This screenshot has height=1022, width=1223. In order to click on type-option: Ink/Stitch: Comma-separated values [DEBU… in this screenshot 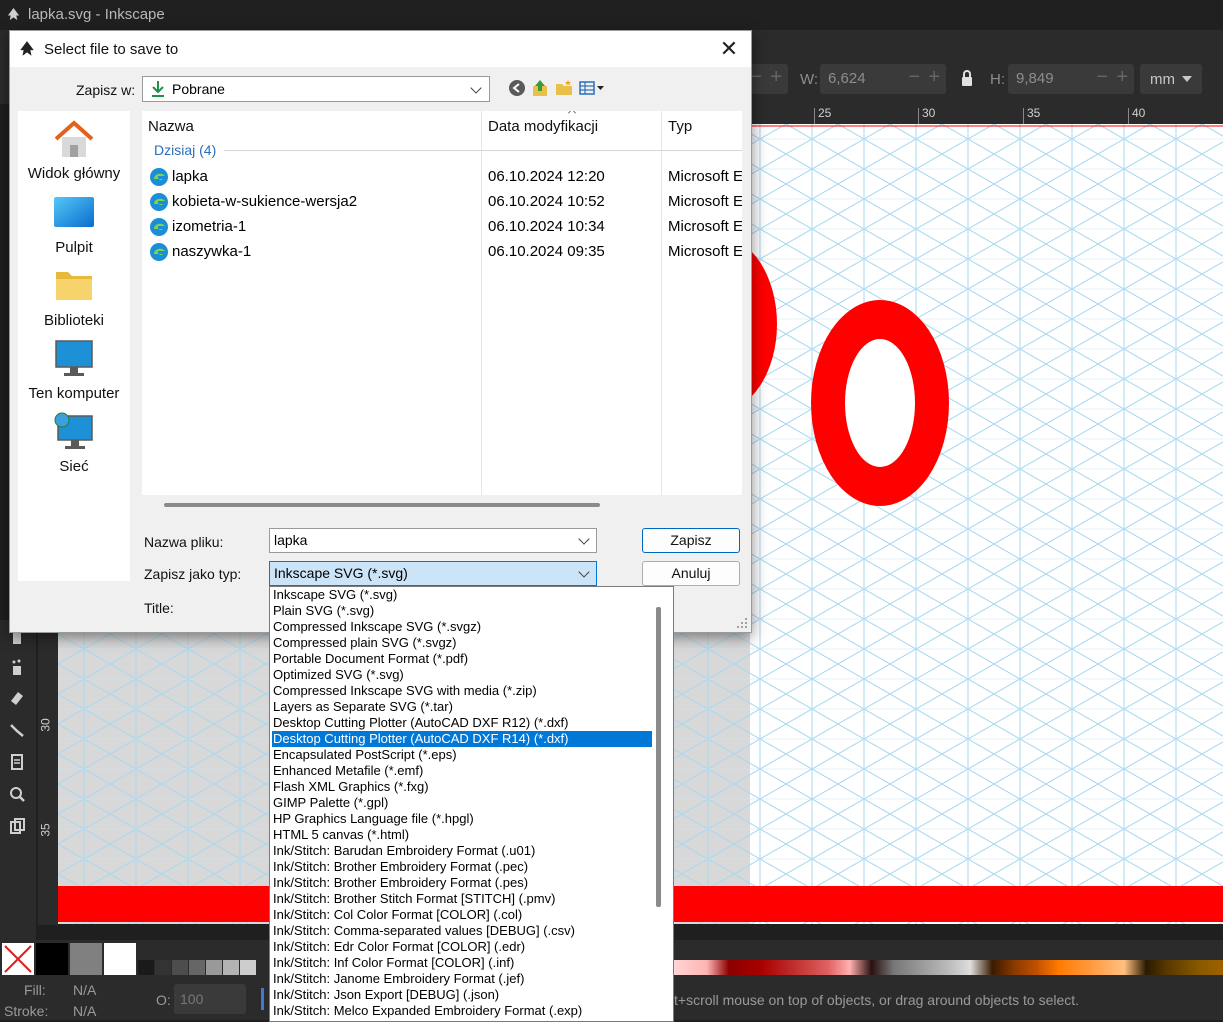, I will do `click(462, 931)`.